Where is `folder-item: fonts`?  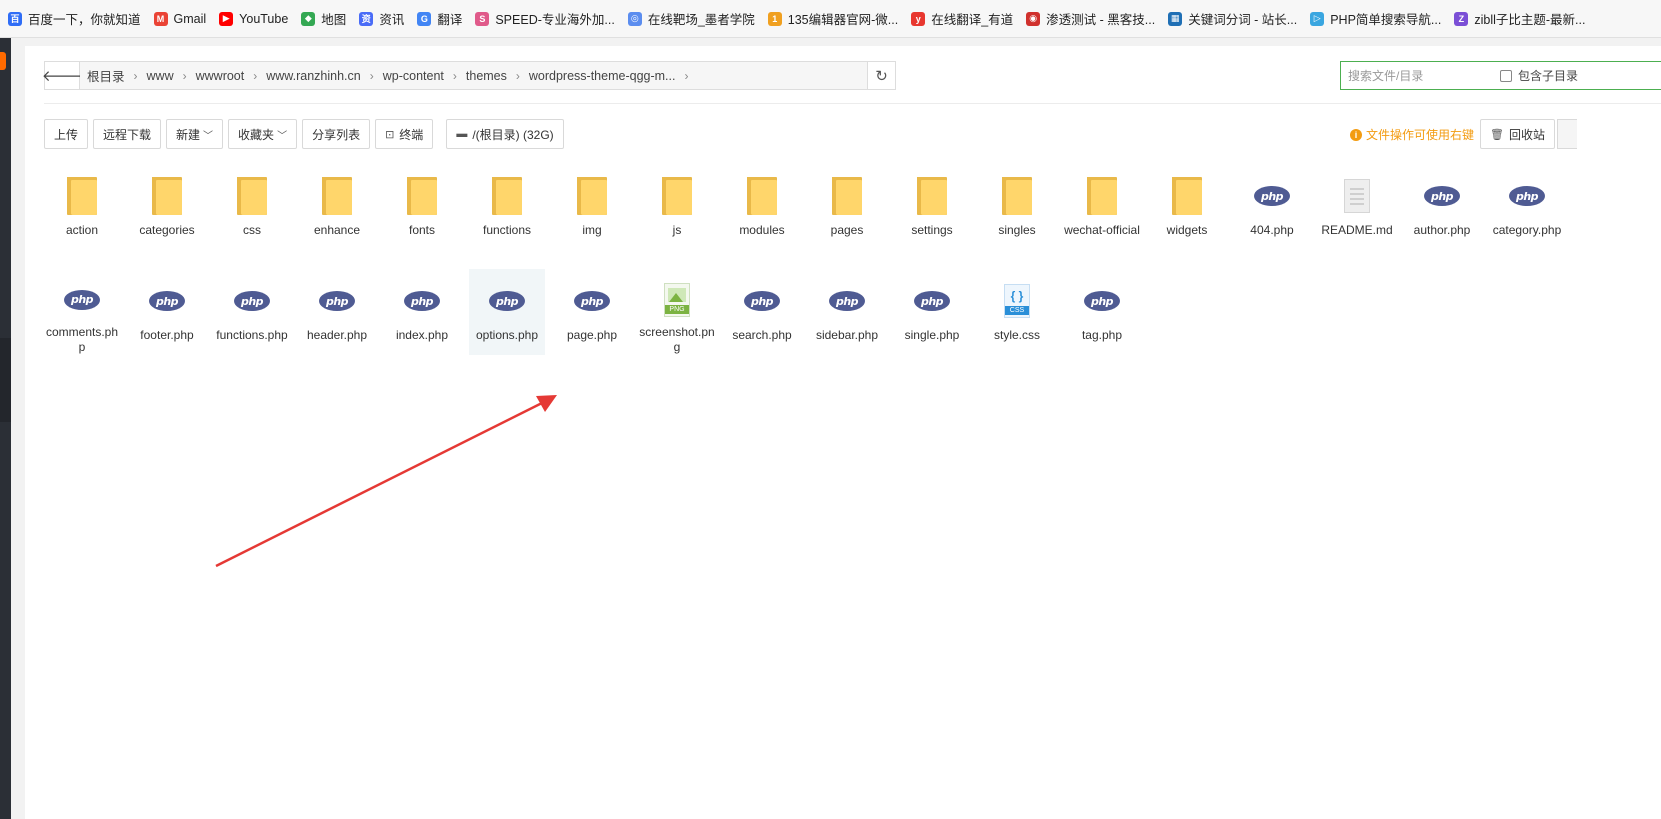 folder-item: fonts is located at coordinates (422, 207).